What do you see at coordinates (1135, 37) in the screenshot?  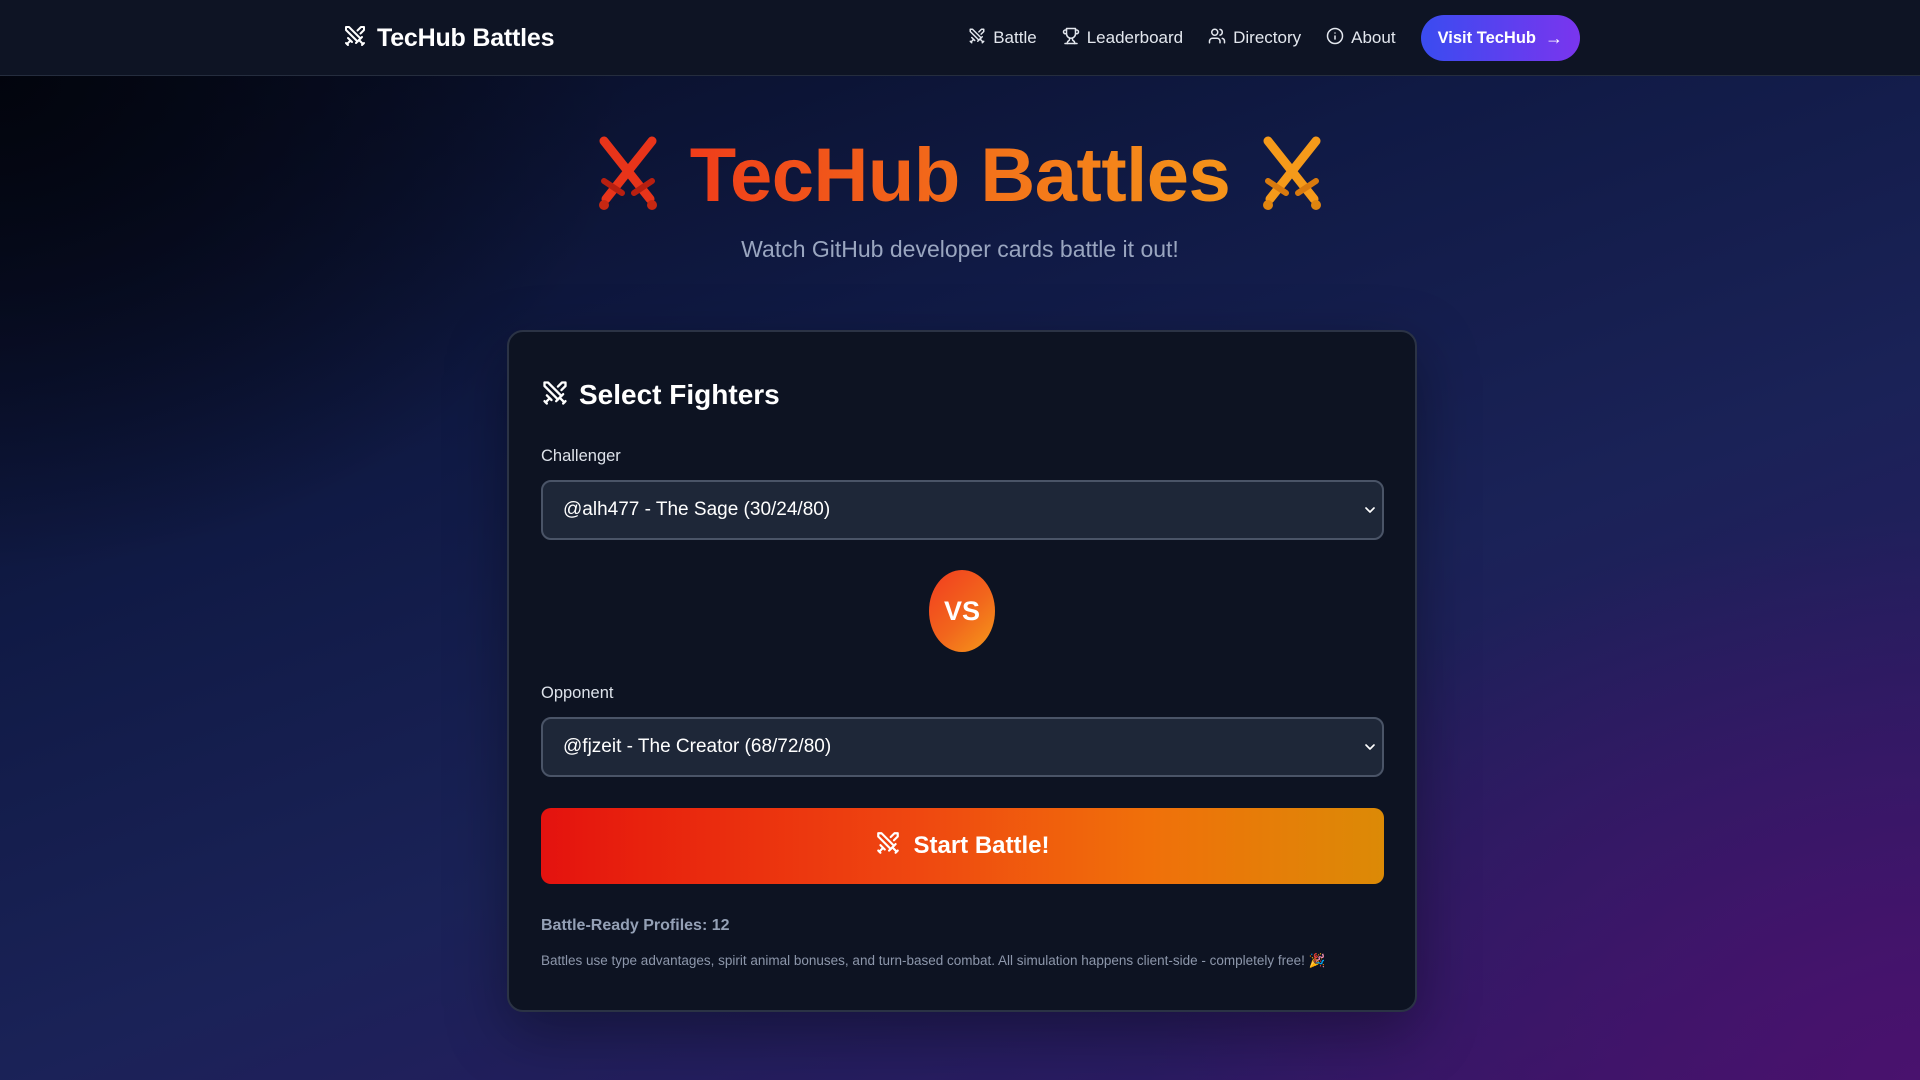 I see `nav-link-label: Leaderboard` at bounding box center [1135, 37].